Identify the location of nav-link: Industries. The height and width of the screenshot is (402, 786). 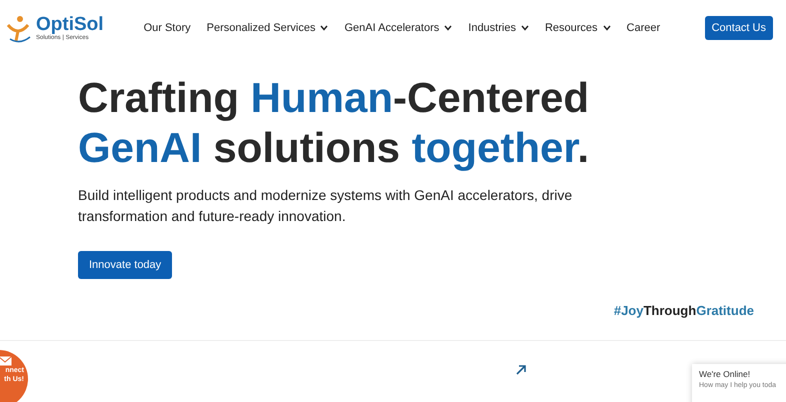
(498, 28).